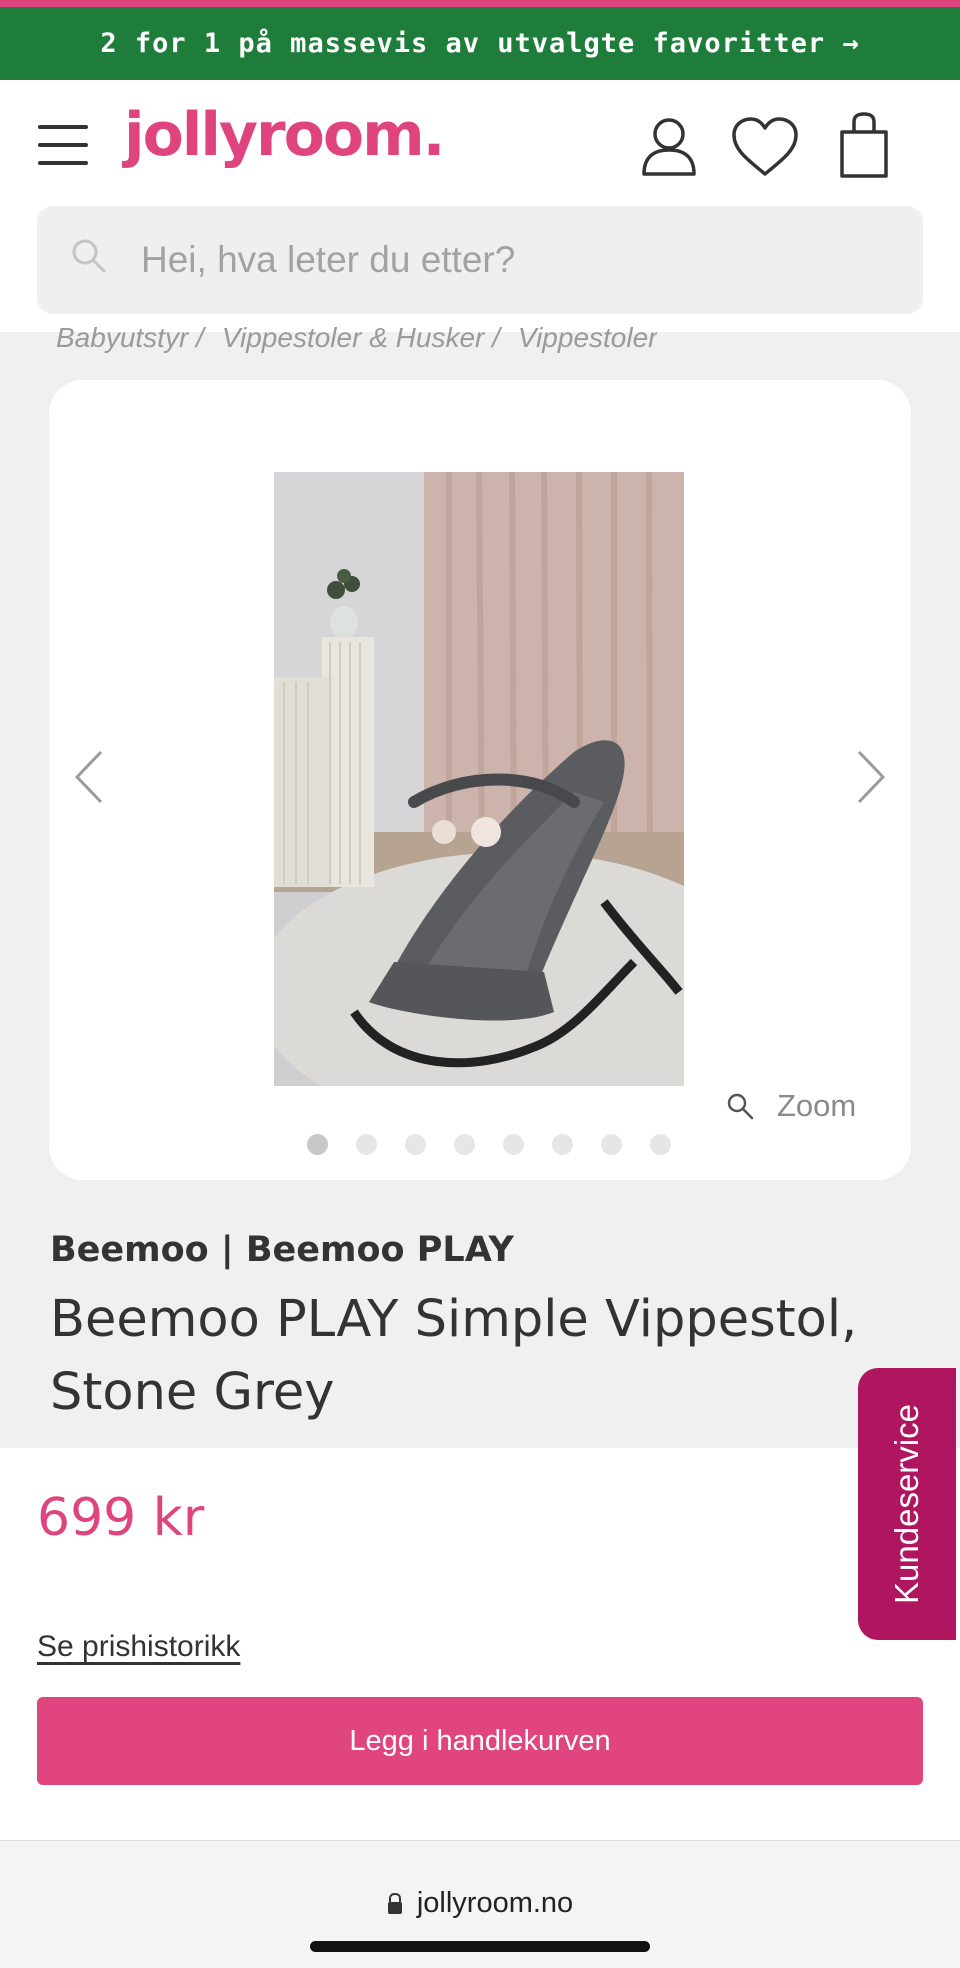  I want to click on site-header: jollyroom., so click(480, 206).